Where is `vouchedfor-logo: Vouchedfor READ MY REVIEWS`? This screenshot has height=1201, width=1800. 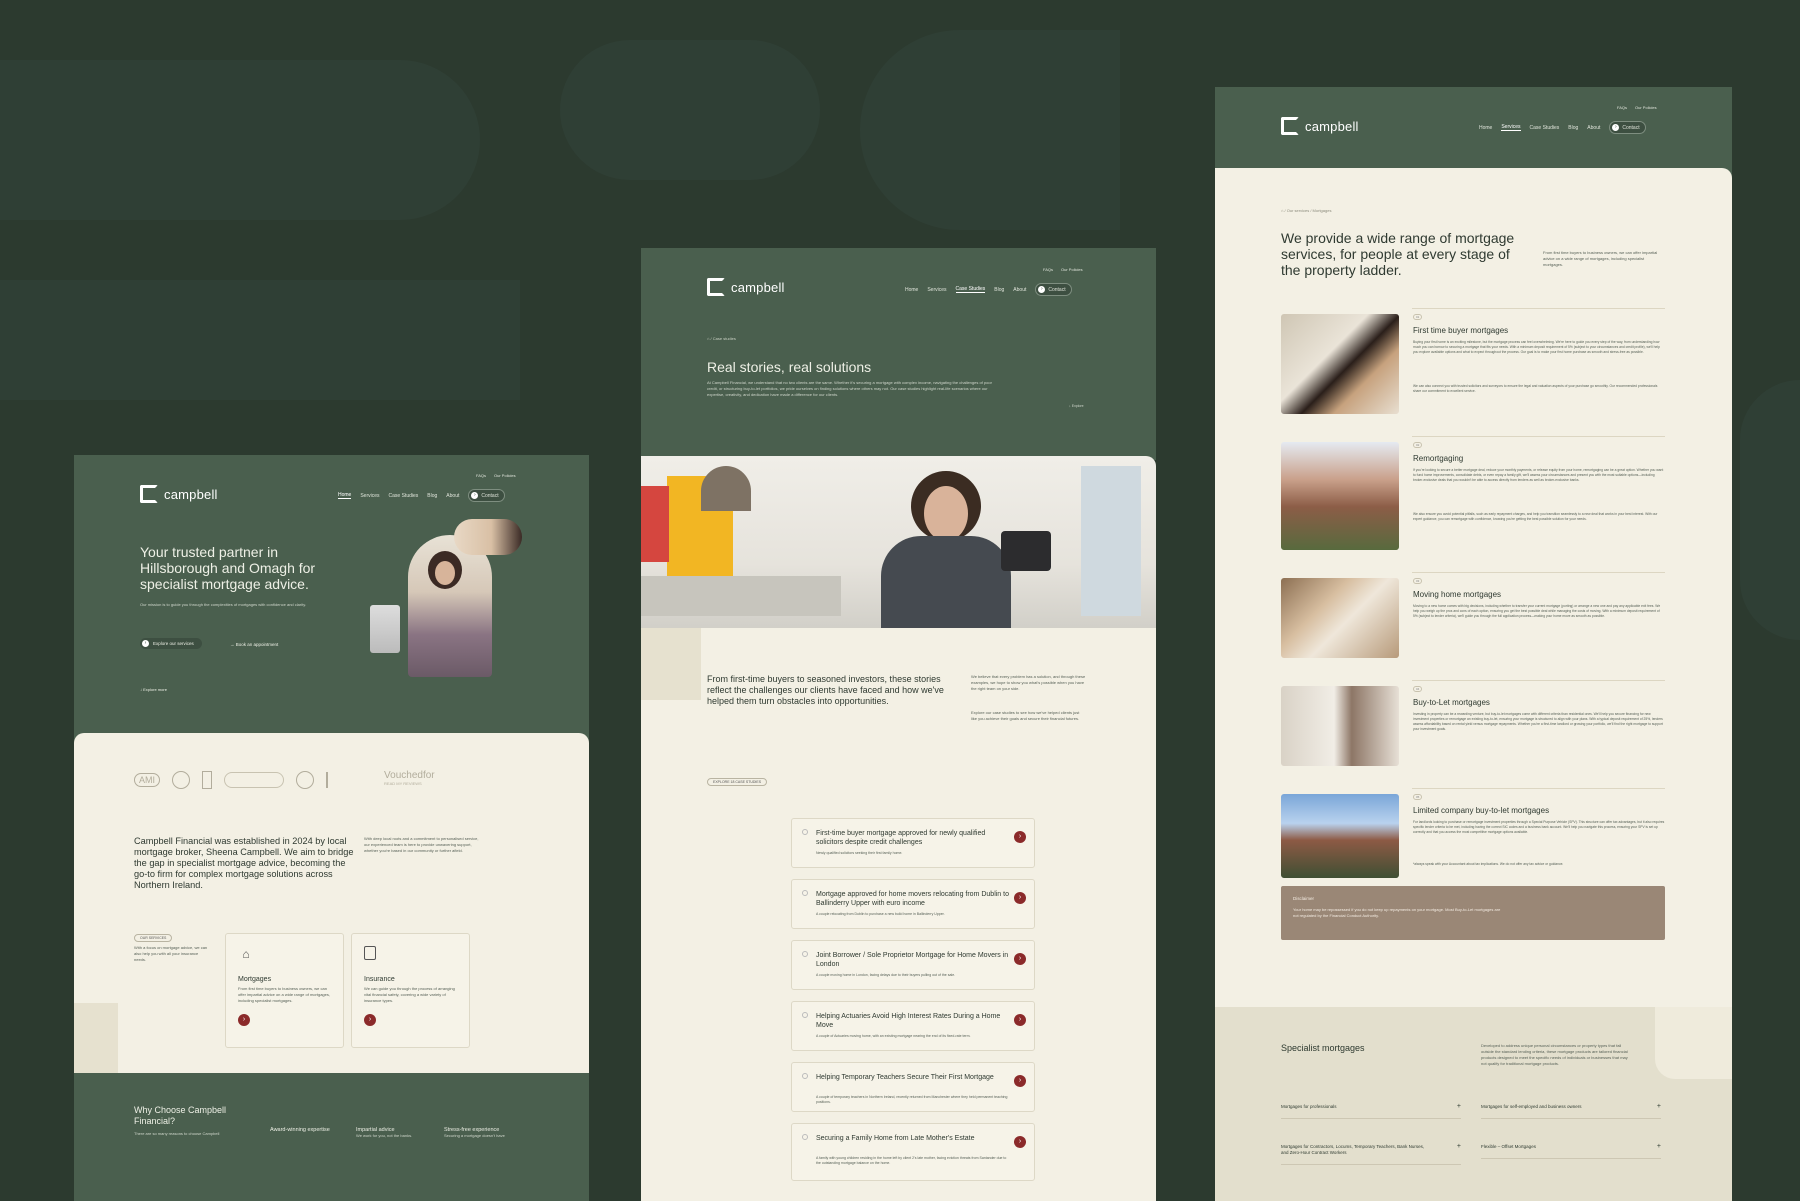
vouchedfor-logo: Vouchedfor READ MY REVIEWS is located at coordinates (409, 779).